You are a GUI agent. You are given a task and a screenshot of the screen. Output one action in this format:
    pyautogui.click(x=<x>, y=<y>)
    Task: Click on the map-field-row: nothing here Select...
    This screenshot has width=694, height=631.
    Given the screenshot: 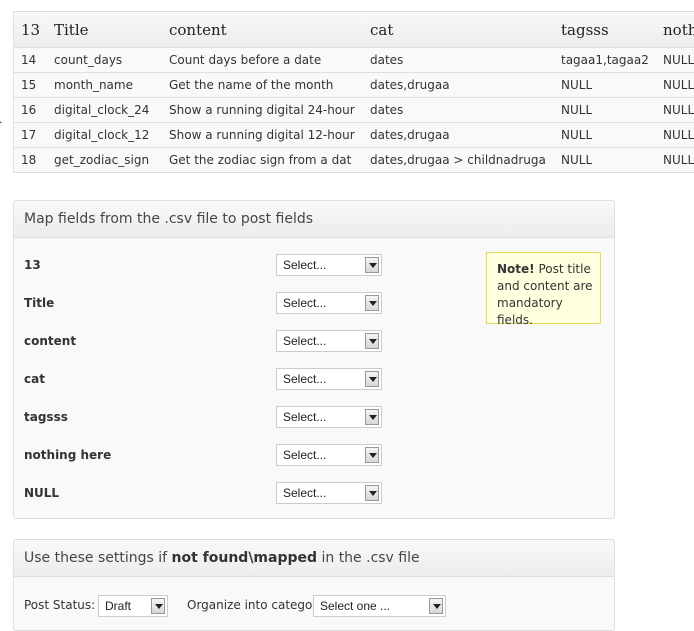 What is the action you would take?
    pyautogui.click(x=204, y=456)
    